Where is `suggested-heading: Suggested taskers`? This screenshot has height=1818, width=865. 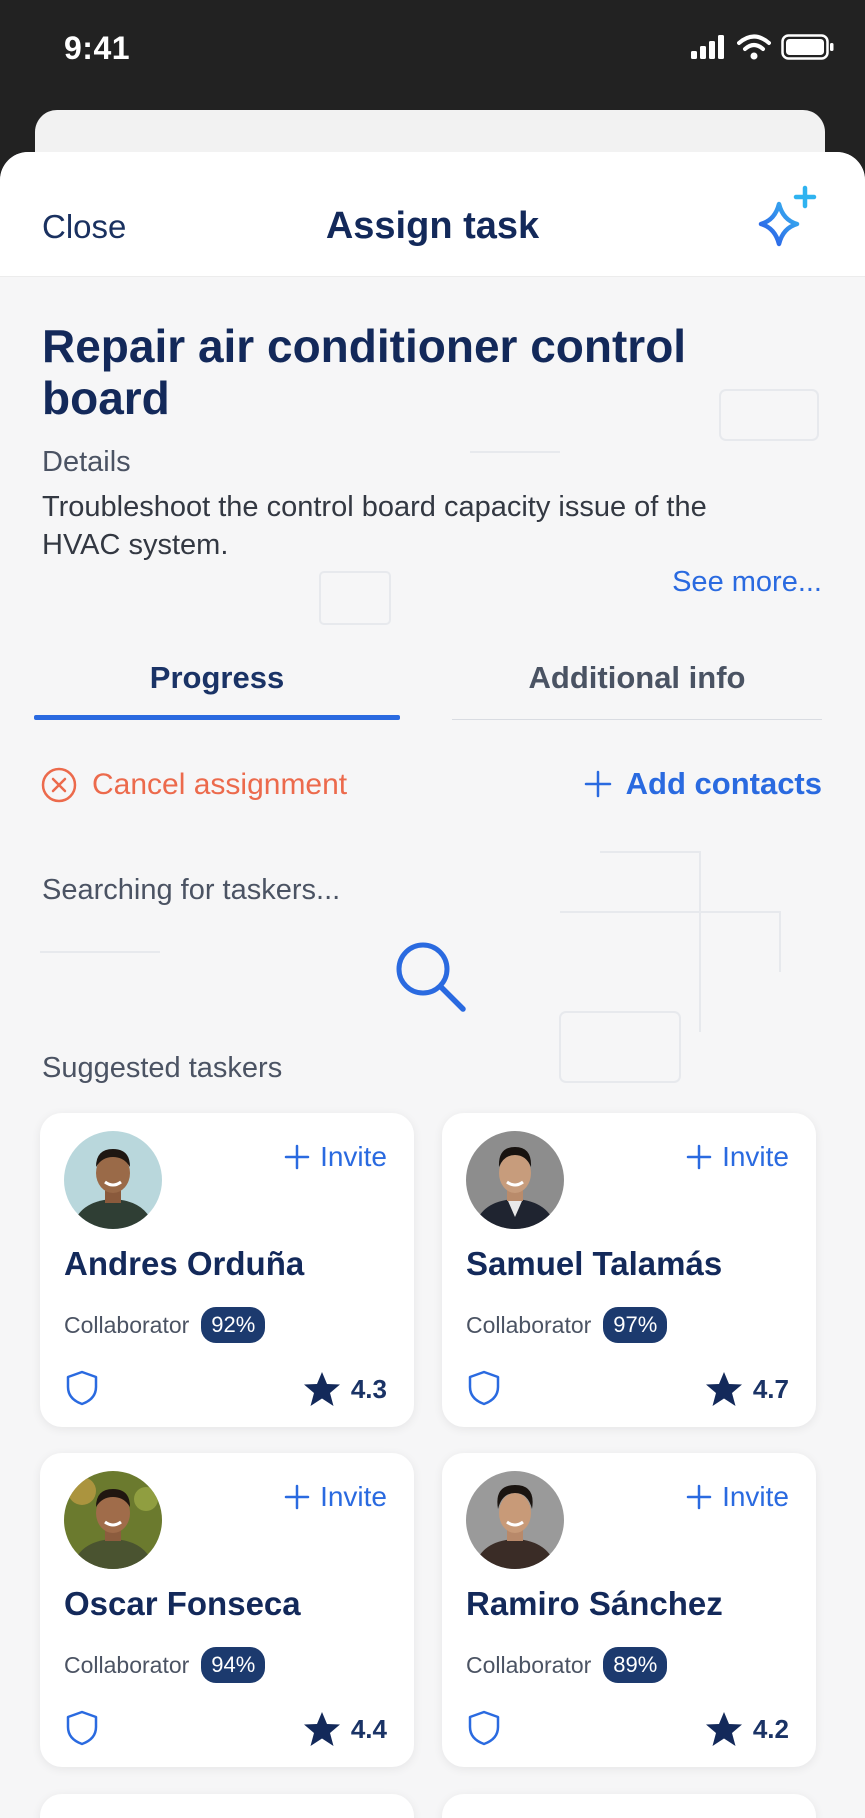 suggested-heading: Suggested taskers is located at coordinates (162, 1068).